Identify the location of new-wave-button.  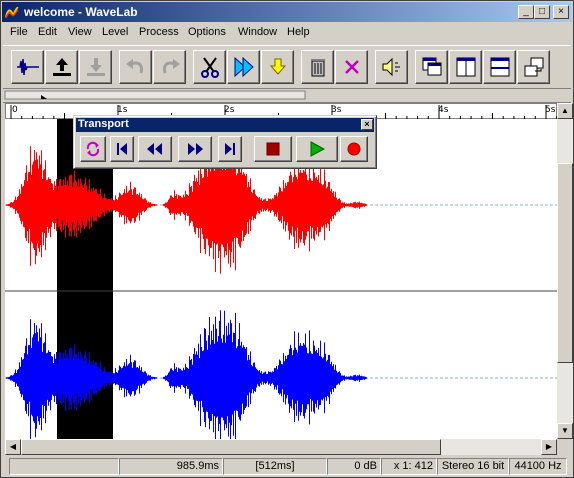
(27, 67).